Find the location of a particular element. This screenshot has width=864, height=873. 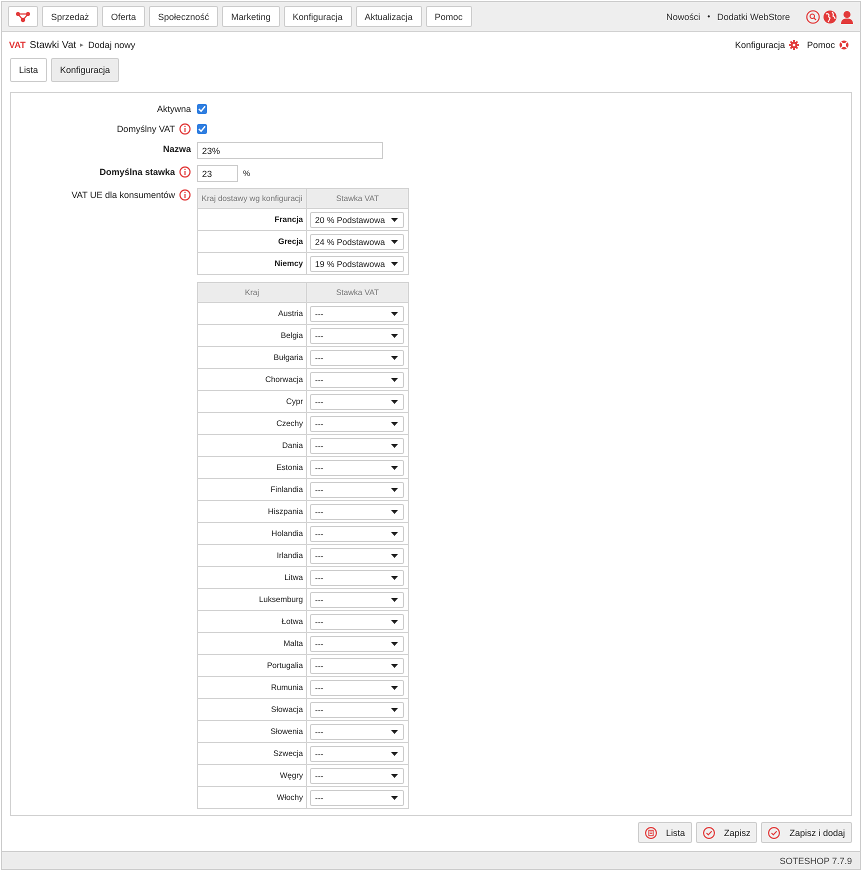

logo-button is located at coordinates (23, 16).